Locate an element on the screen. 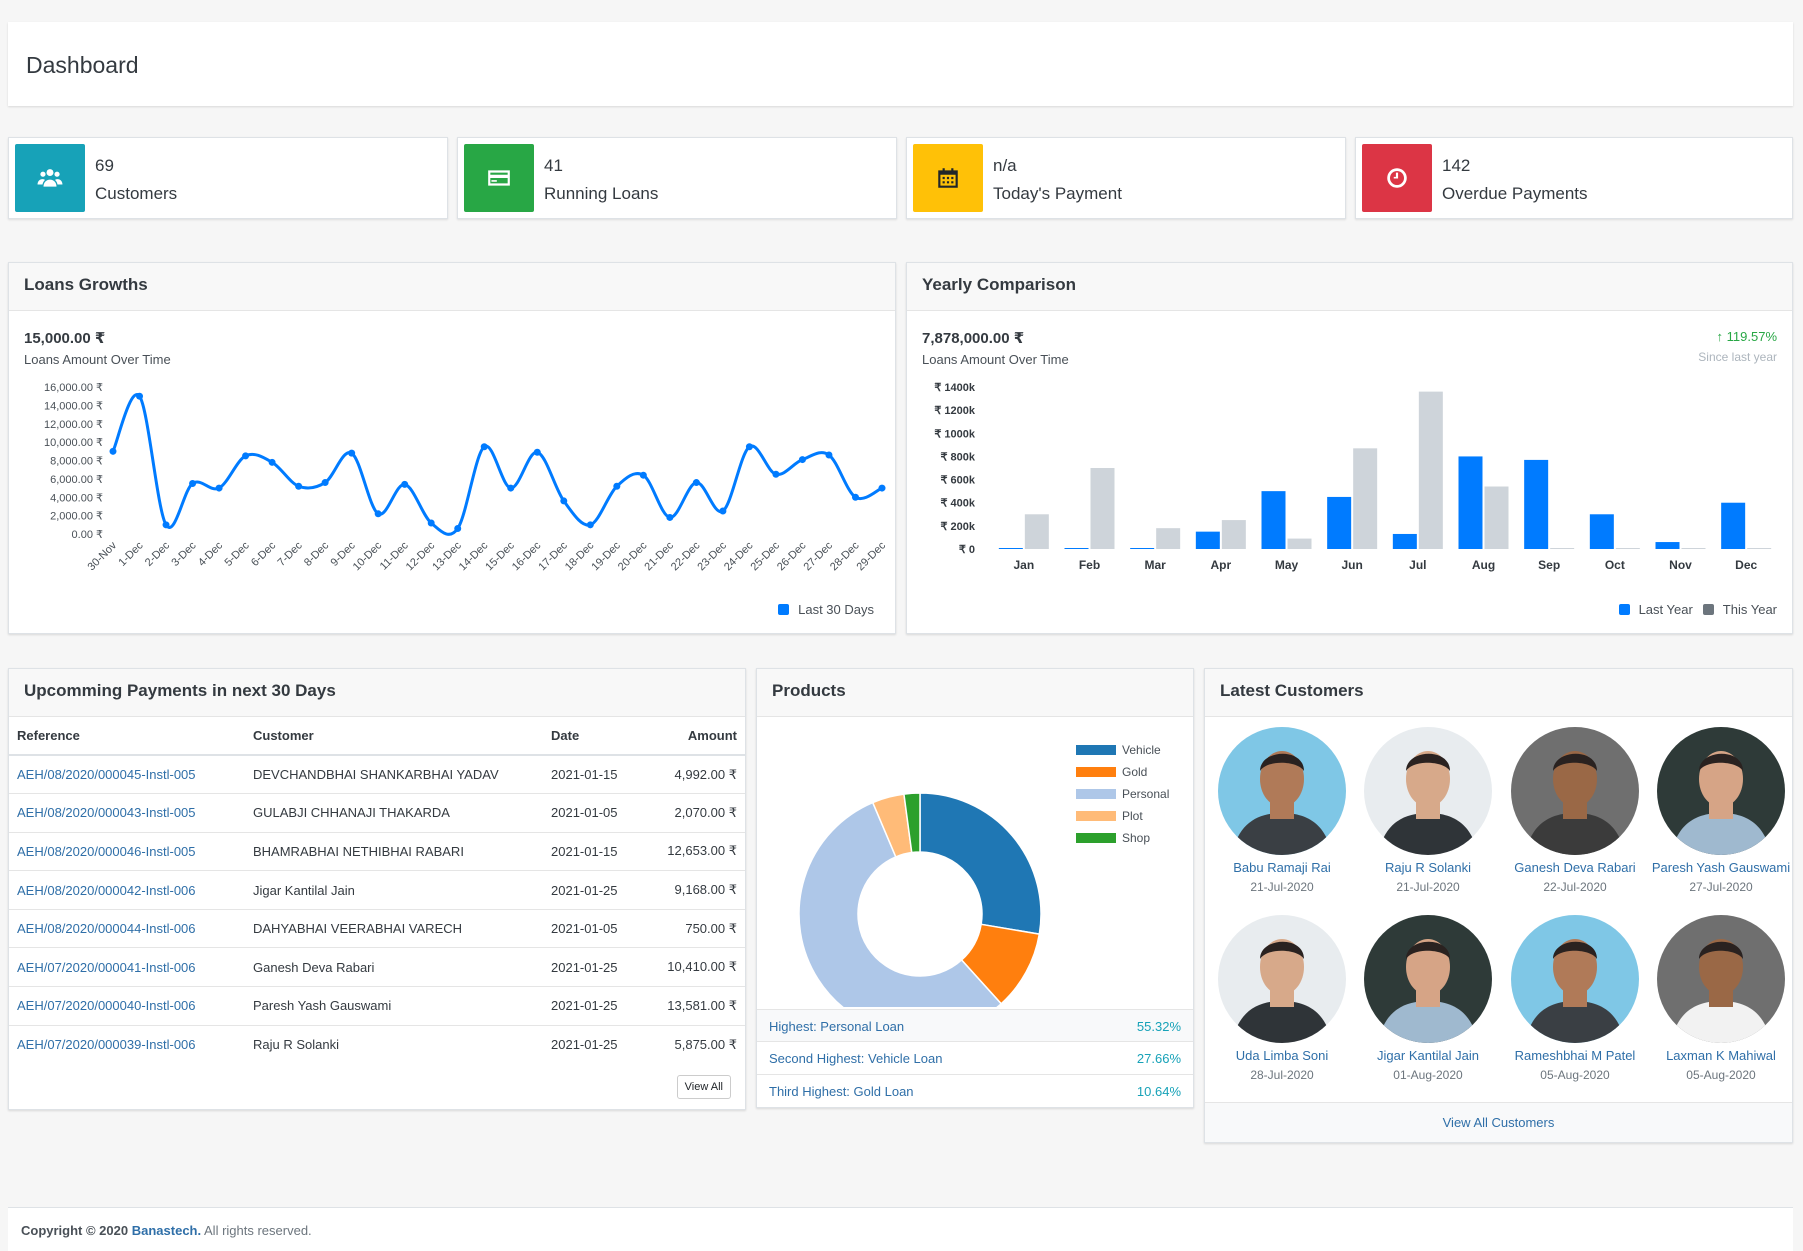 The image size is (1803, 1251). x-tick-label: 4-Dec is located at coordinates (211, 554).